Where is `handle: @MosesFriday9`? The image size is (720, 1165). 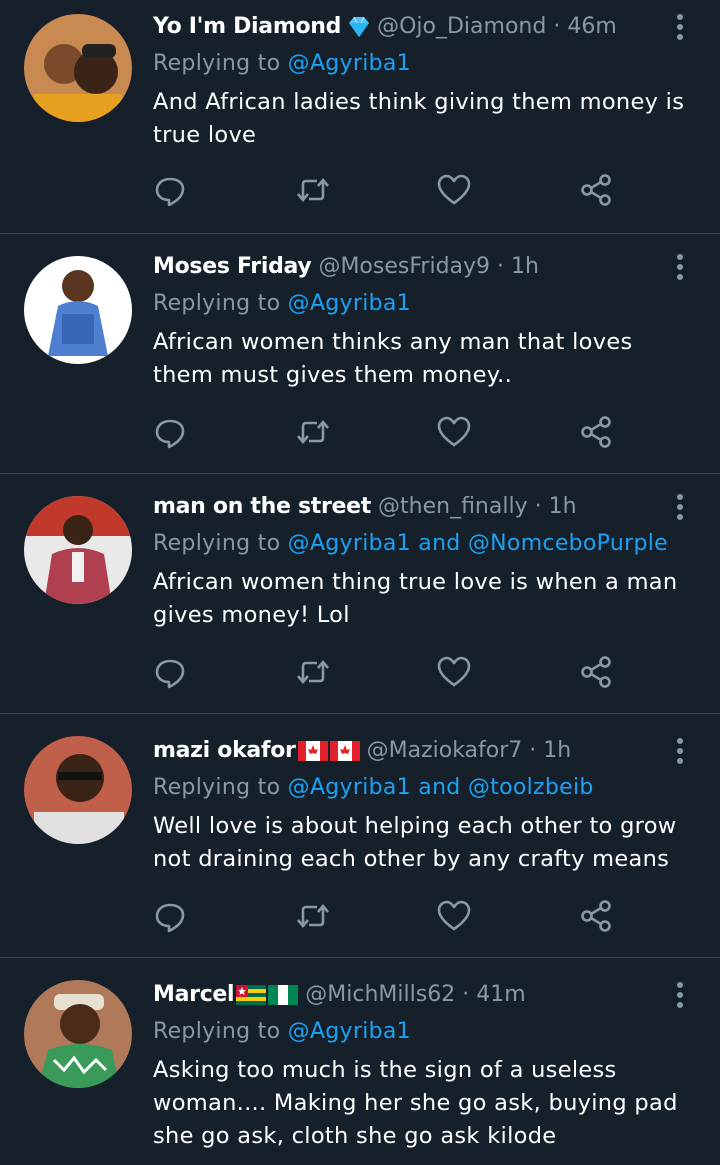 handle: @MosesFriday9 is located at coordinates (404, 266).